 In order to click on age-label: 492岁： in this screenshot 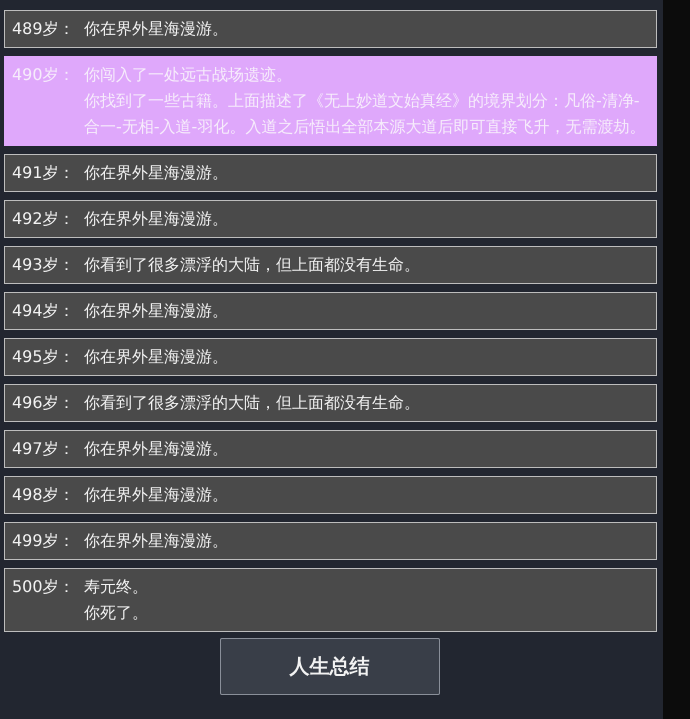, I will do `click(44, 219)`.